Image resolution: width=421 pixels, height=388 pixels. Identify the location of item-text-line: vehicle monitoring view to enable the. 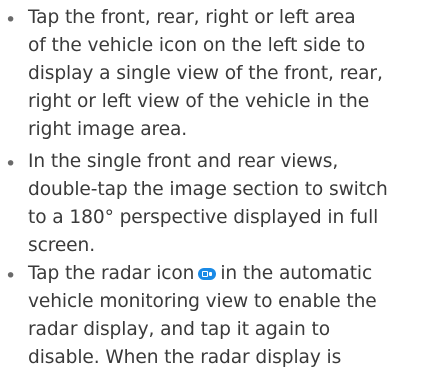
(202, 301).